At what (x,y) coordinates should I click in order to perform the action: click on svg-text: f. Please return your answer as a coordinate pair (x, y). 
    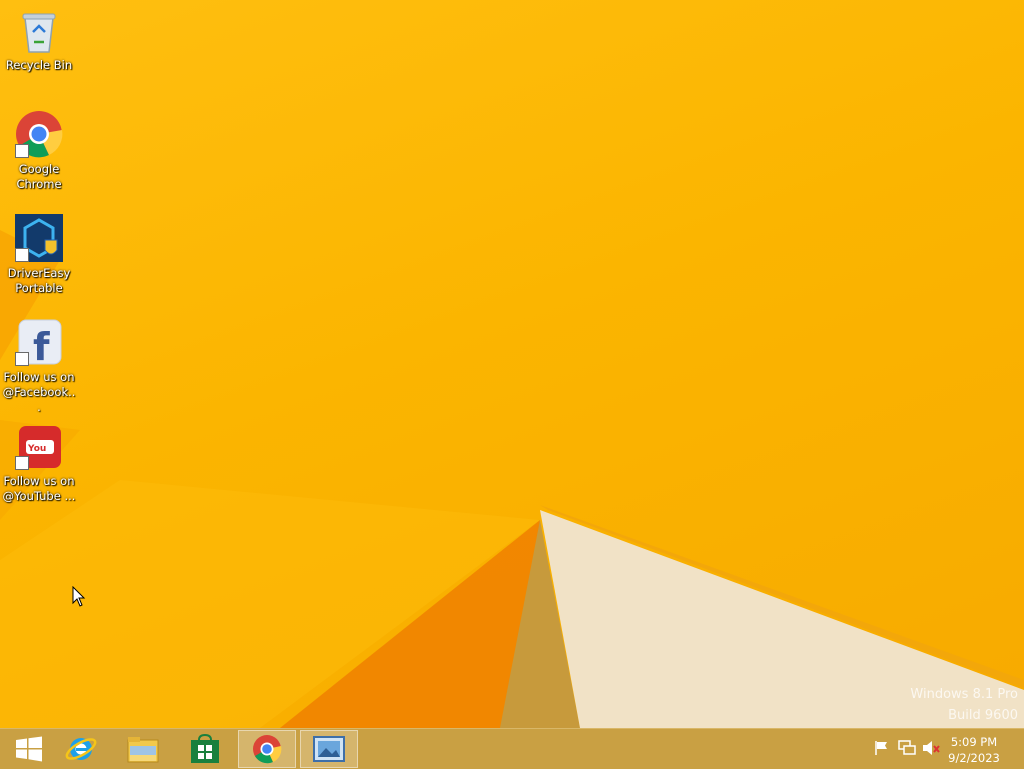
    Looking at the image, I should click on (41, 345).